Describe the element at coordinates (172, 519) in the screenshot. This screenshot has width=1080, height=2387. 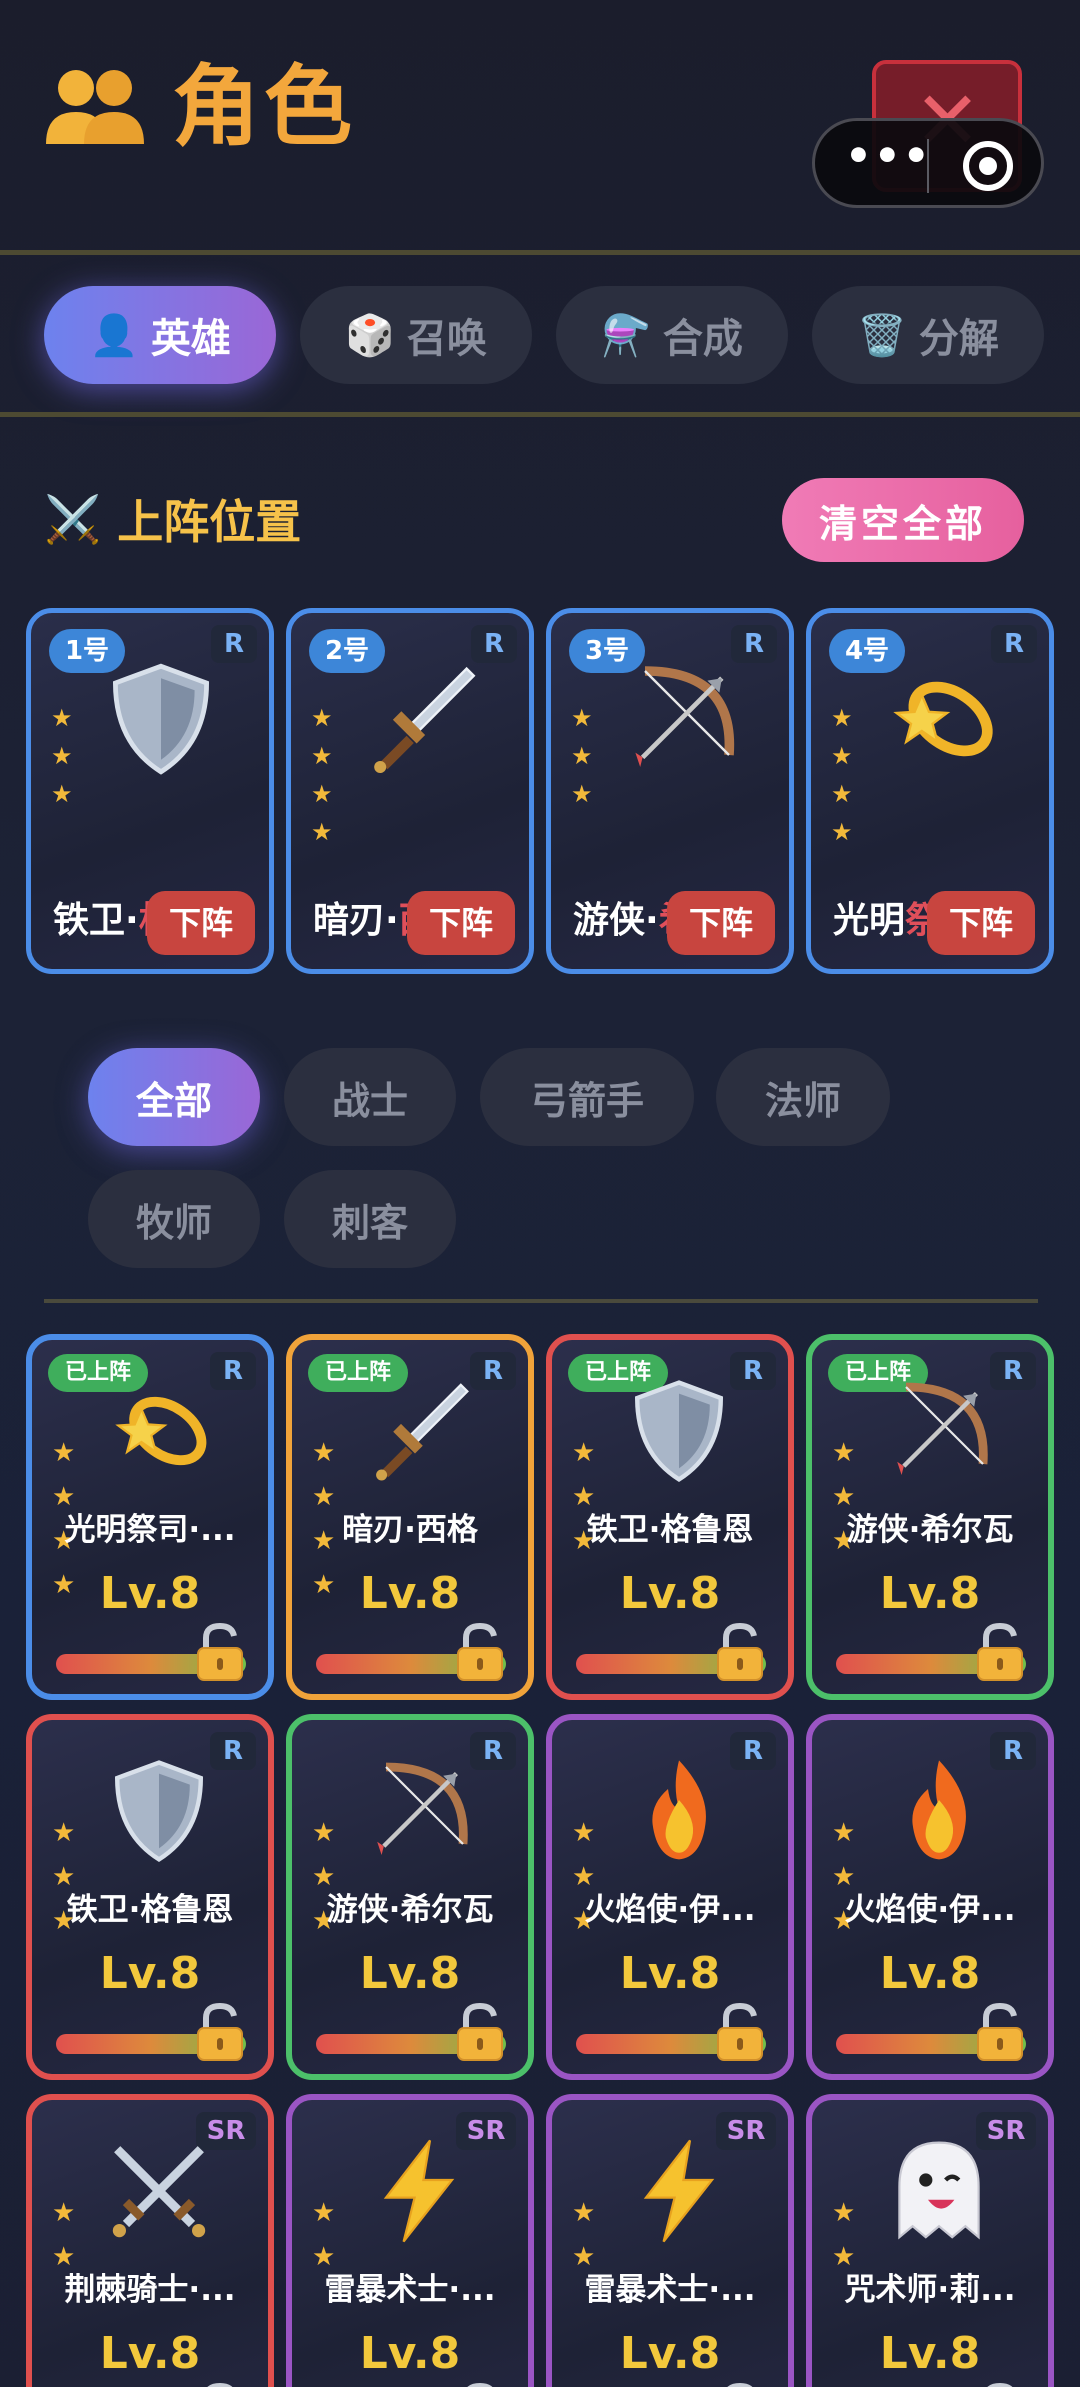
I see `lineup-heading: ⚔️ 上阵位置` at that location.